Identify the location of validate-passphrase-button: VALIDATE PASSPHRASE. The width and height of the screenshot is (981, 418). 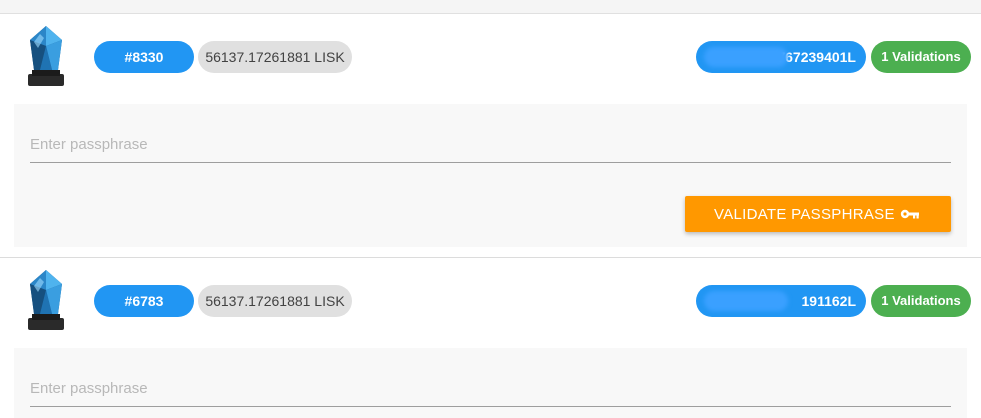
(818, 214).